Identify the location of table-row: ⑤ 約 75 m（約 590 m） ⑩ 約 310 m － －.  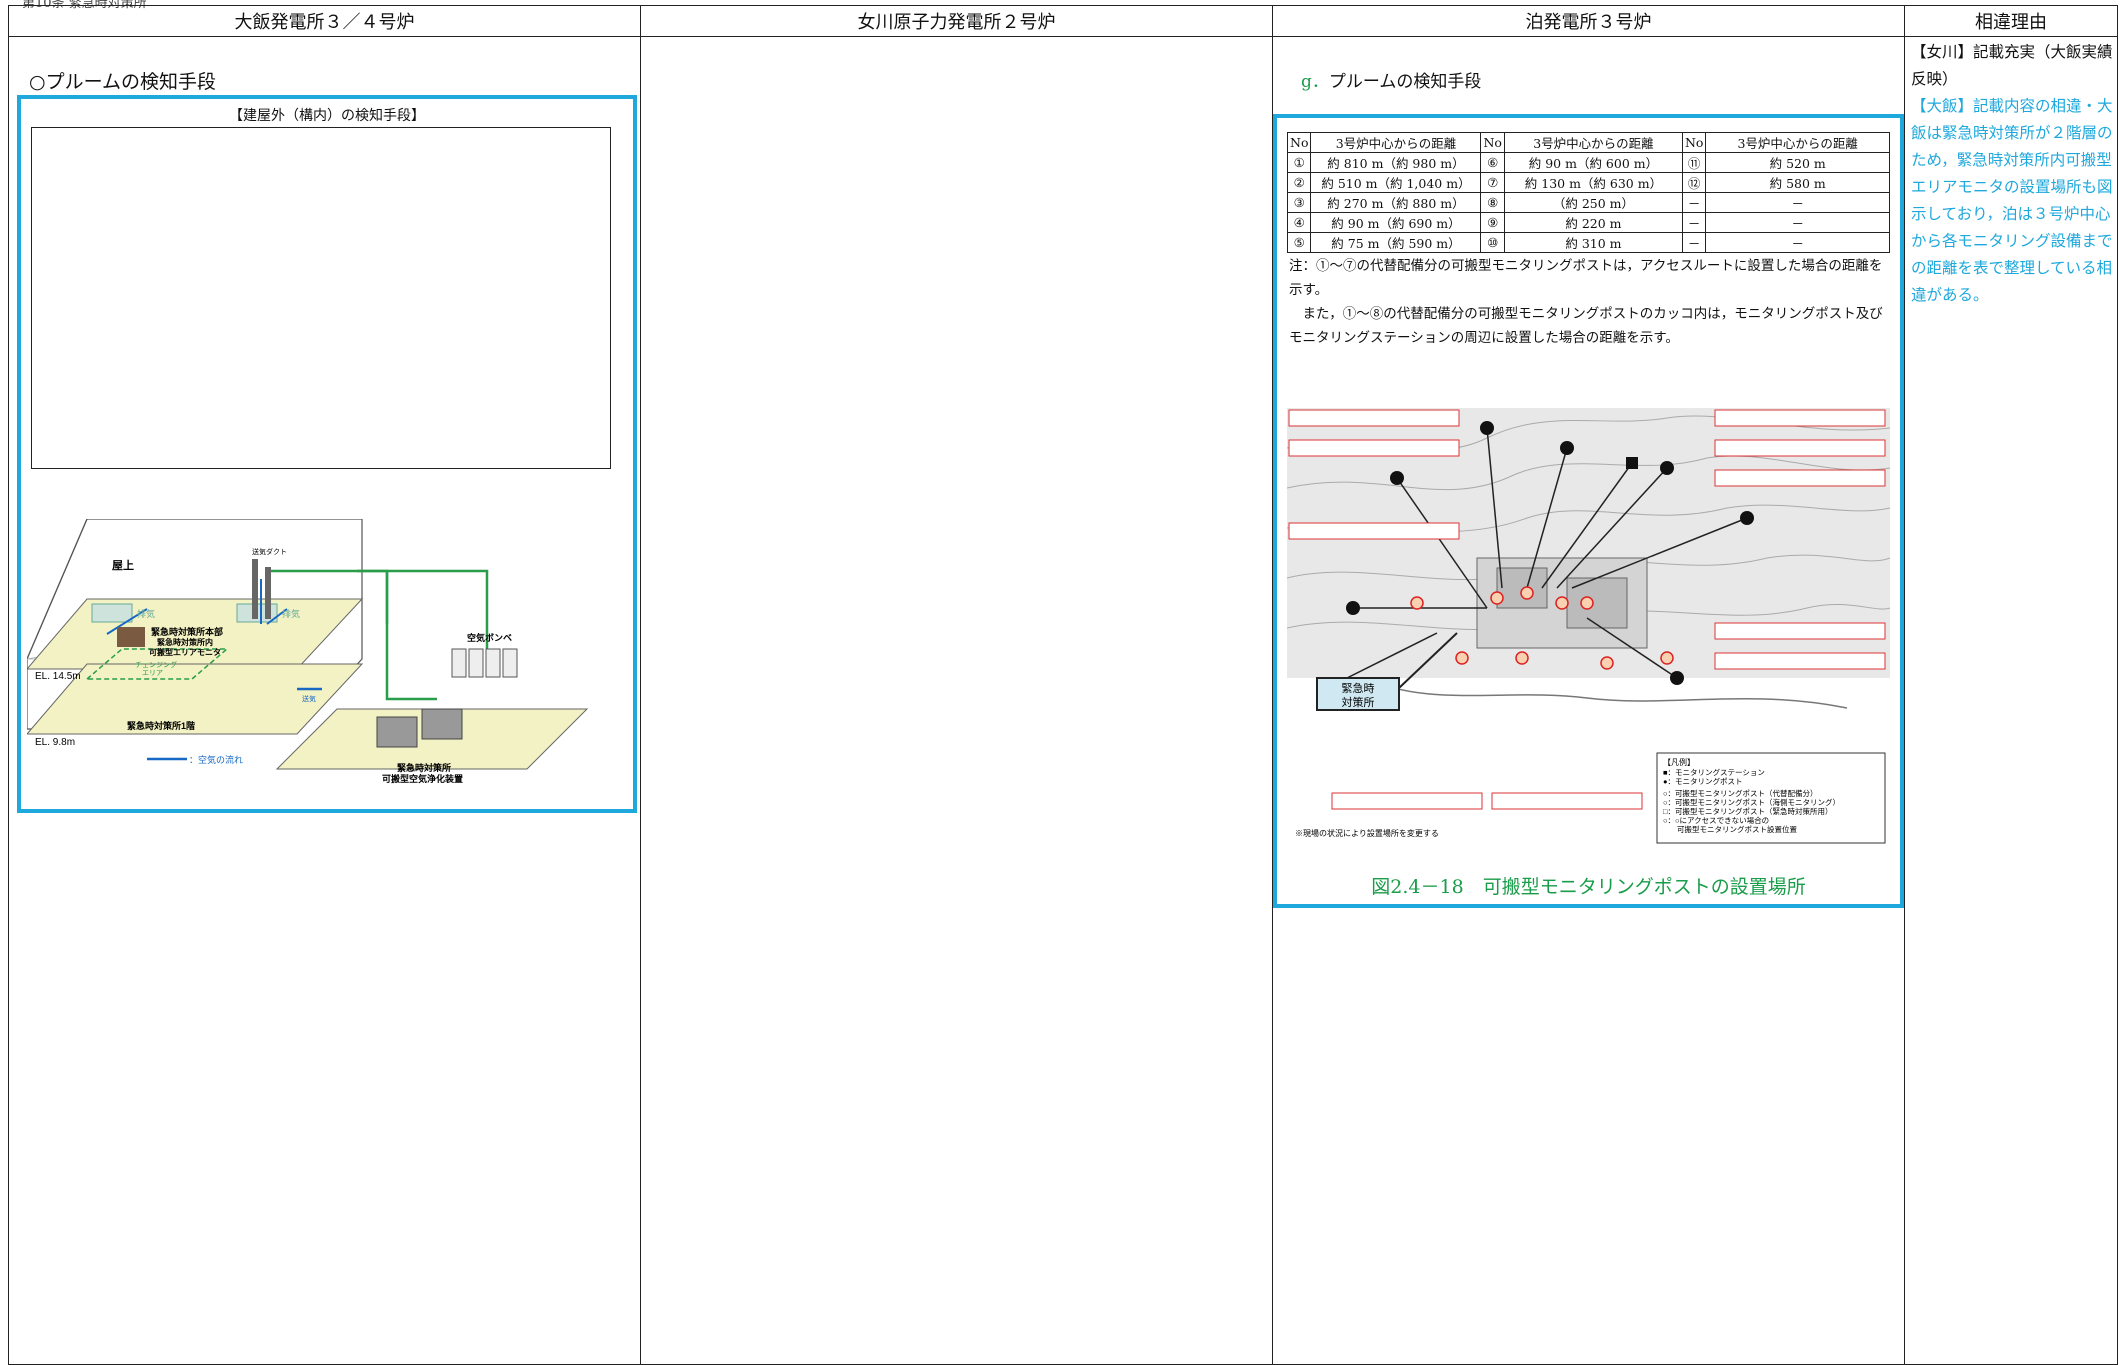
(1588, 242).